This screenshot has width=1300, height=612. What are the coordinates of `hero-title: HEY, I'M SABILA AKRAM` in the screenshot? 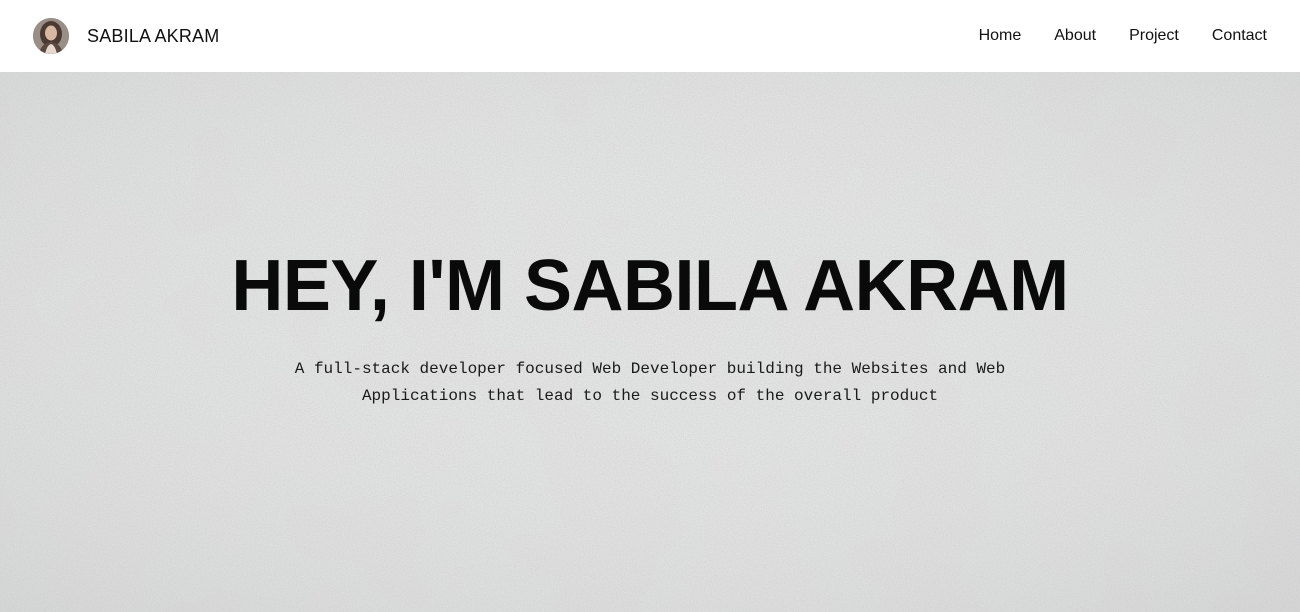 It's located at (650, 286).